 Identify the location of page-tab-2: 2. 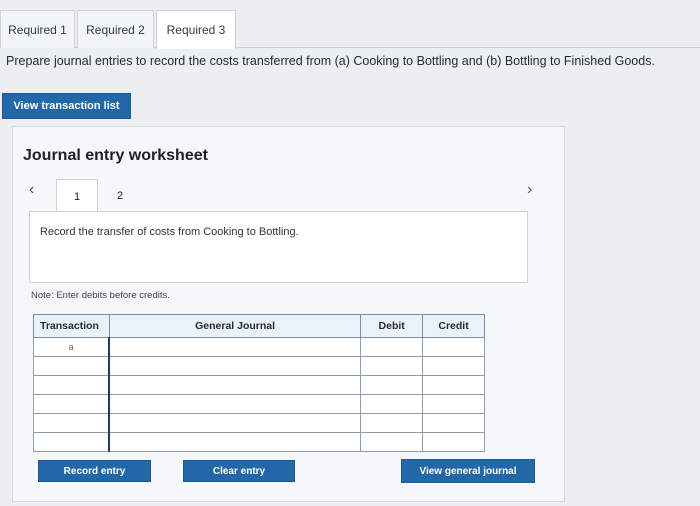
(120, 195).